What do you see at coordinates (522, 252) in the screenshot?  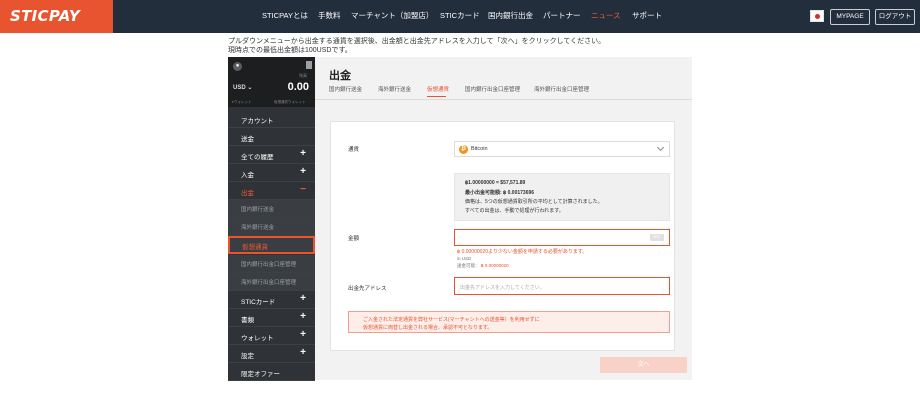 I see `amount-error: ฿ 0.00000020より少ない金額を申請する必要があります。` at bounding box center [522, 252].